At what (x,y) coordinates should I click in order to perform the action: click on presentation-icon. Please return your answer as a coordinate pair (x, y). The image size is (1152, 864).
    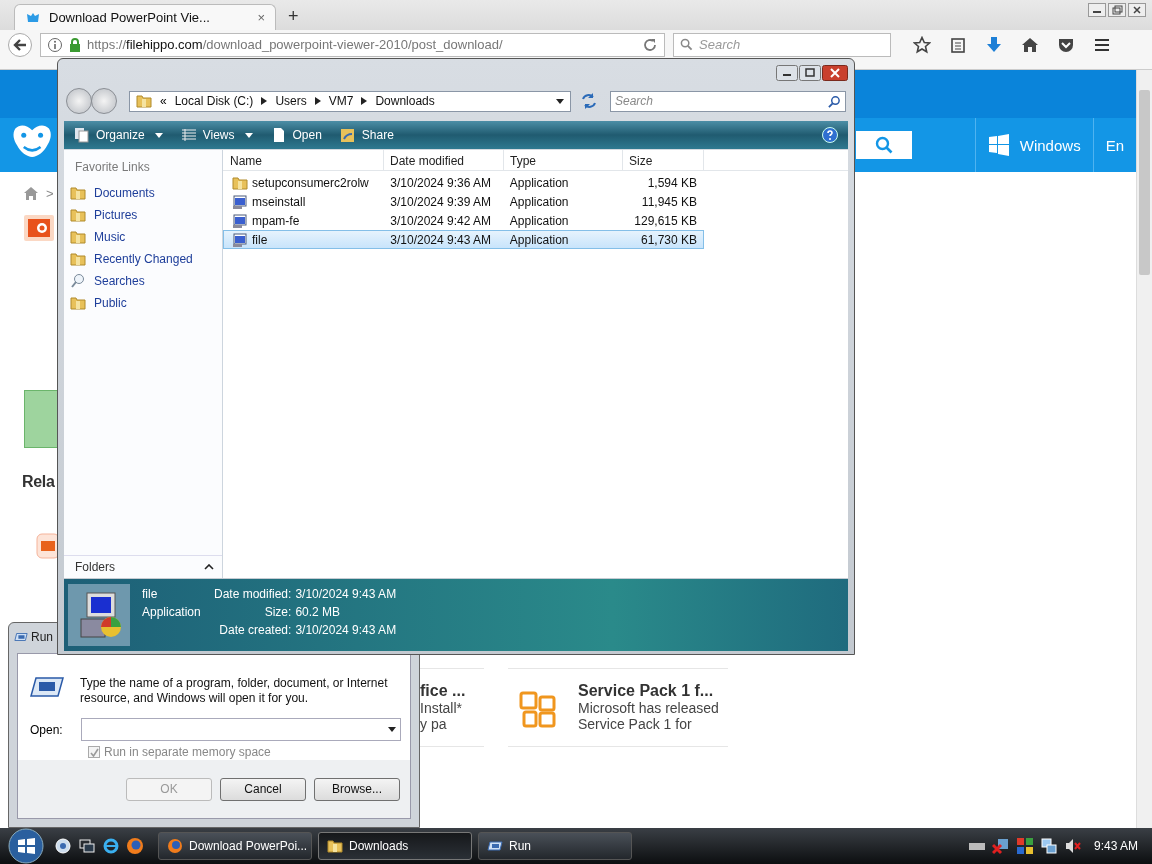
    Looking at the image, I should click on (39, 228).